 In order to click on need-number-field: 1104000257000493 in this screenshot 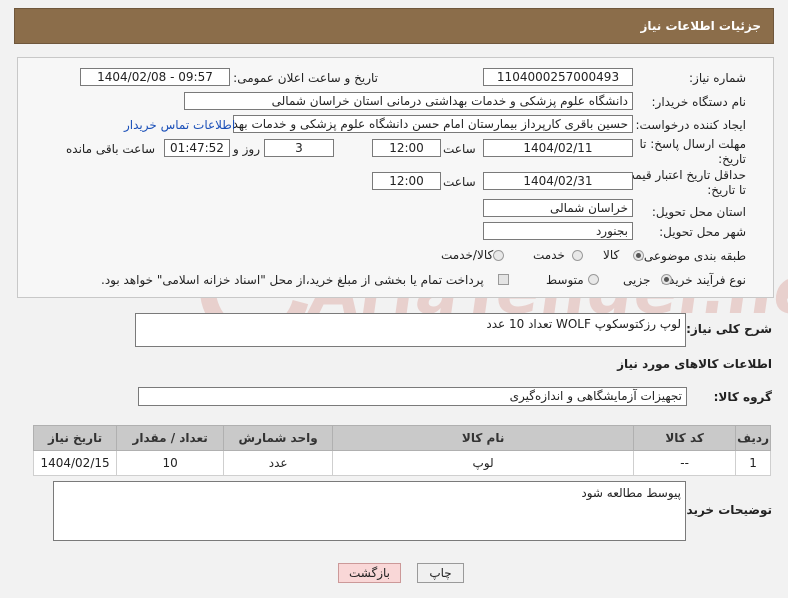, I will do `click(558, 77)`.